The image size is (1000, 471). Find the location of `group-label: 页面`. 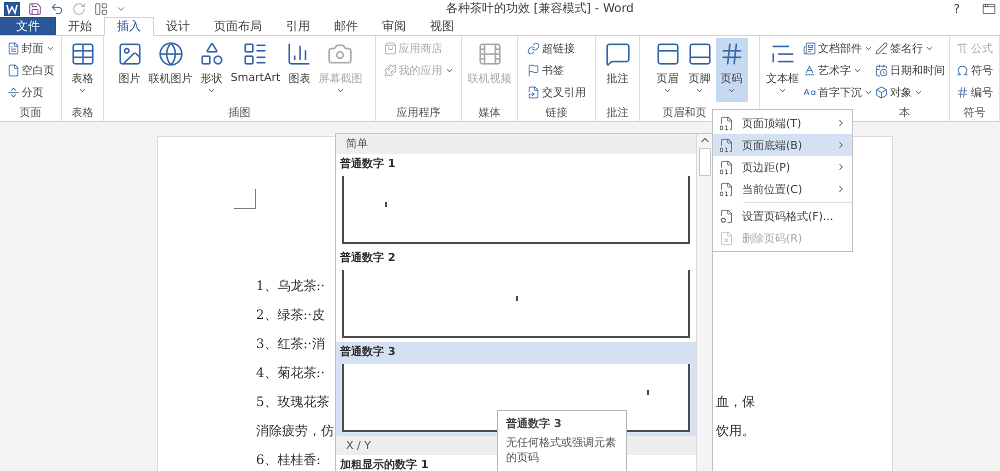

group-label: 页面 is located at coordinates (30, 112).